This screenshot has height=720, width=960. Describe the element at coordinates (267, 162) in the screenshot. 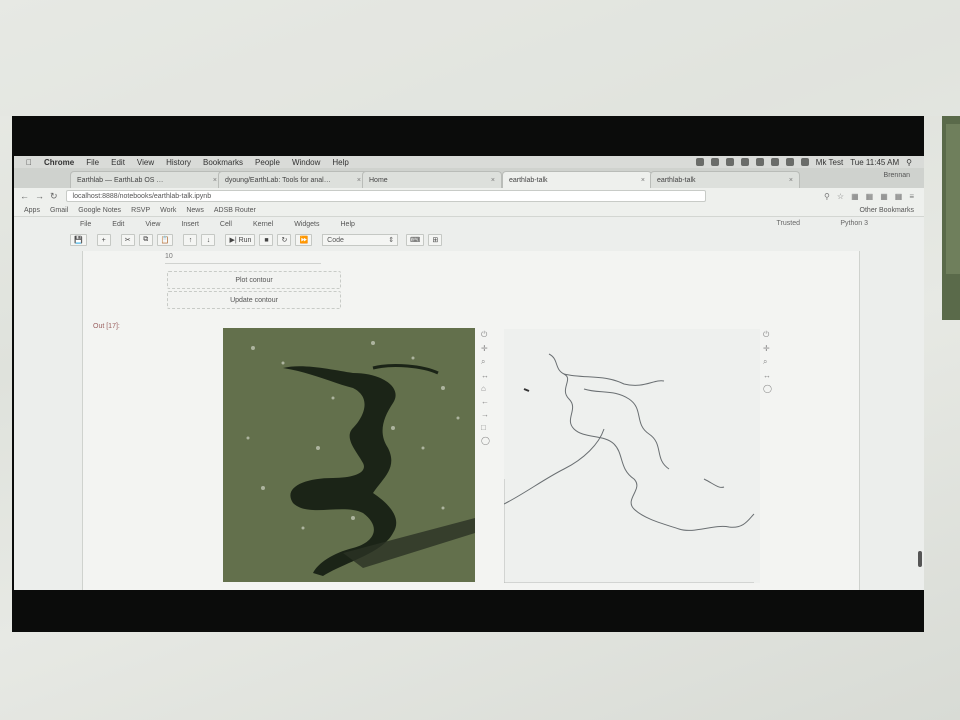

I see `menu-people: People` at that location.